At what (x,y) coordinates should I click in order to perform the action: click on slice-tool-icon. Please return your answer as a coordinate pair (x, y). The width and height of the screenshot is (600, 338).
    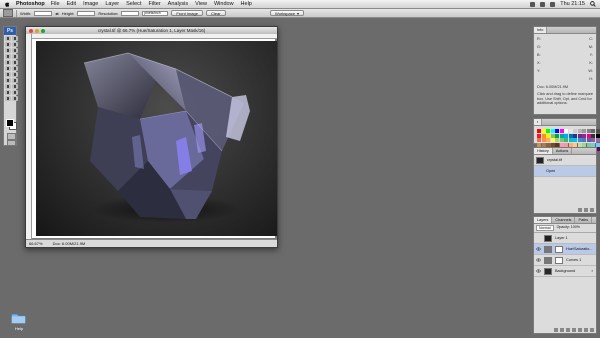
    Looking at the image, I should click on (15, 50).